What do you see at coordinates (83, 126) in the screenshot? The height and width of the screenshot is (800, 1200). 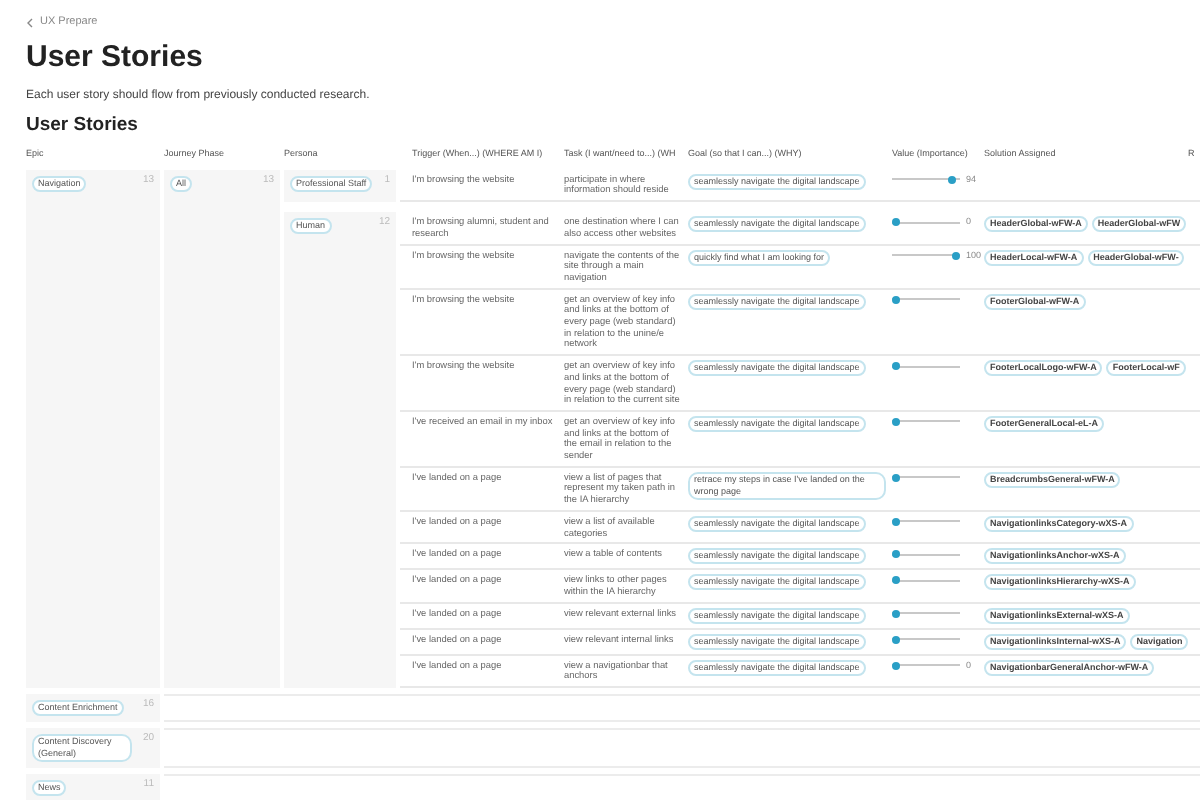 I see `section-title: User Stories` at bounding box center [83, 126].